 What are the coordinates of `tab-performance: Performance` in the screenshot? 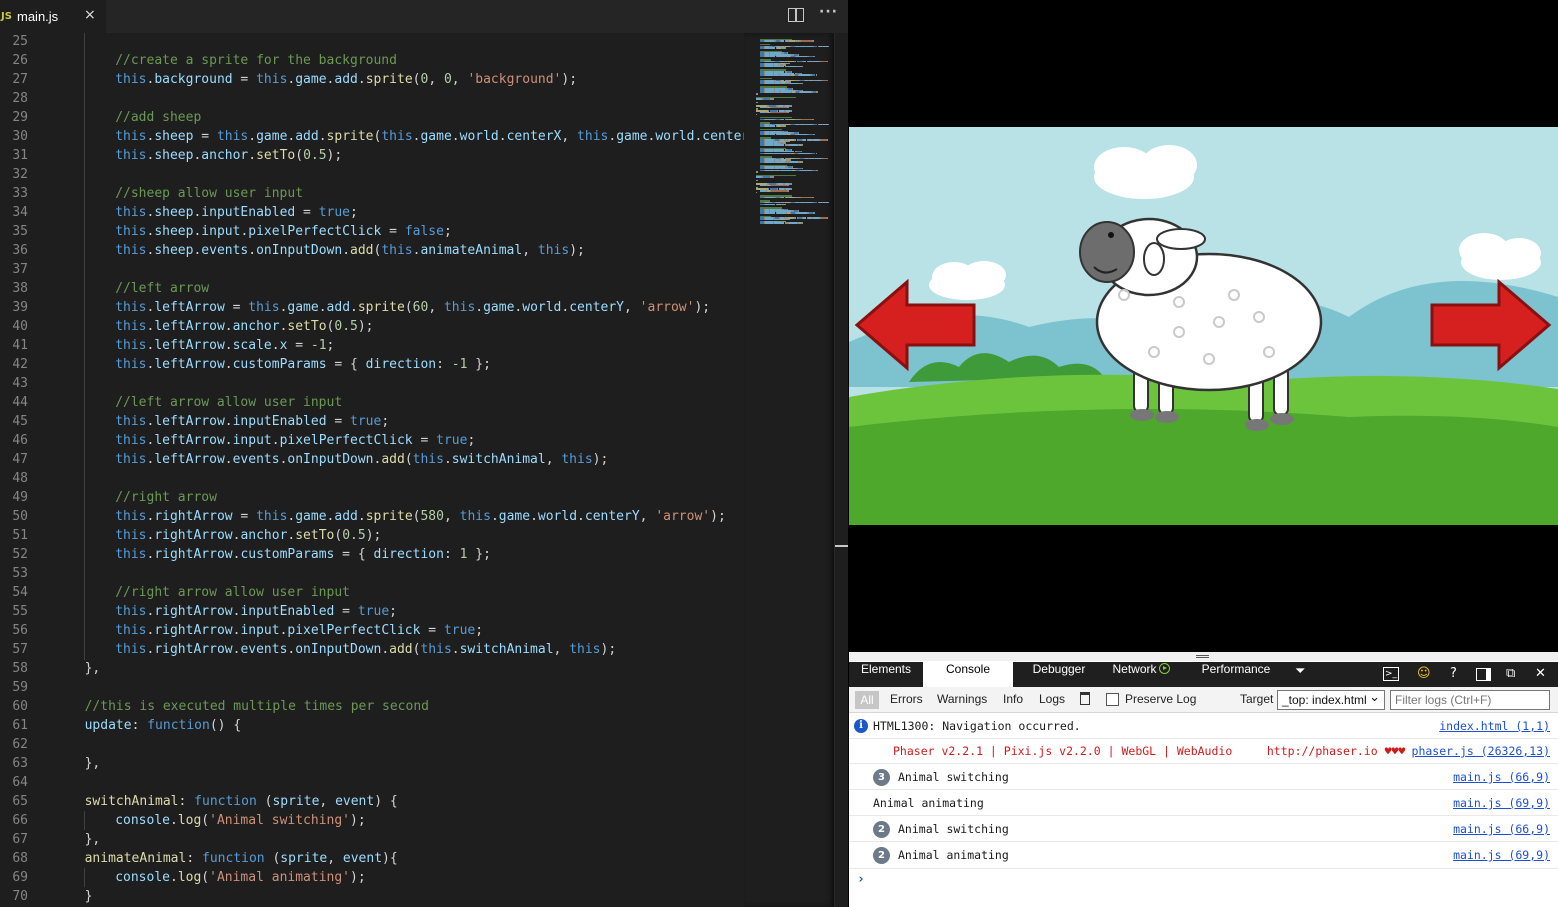 It's located at (1236, 674).